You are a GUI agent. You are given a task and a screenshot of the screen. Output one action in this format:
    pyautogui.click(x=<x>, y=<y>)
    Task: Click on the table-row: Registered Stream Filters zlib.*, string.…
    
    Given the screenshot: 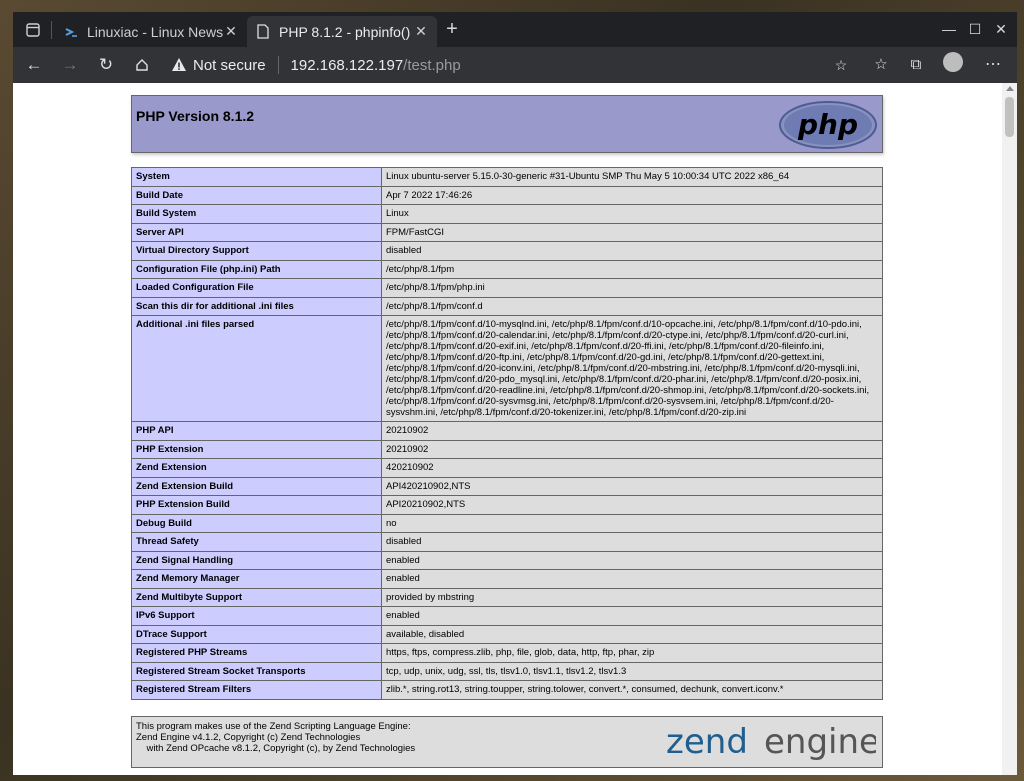 What is the action you would take?
    pyautogui.click(x=507, y=690)
    